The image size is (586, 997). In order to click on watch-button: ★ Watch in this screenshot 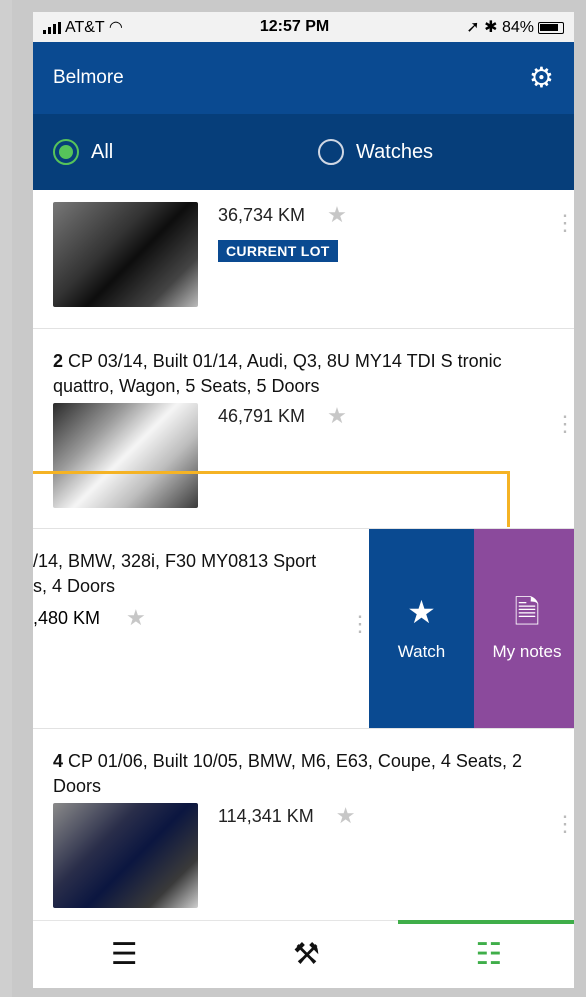, I will do `click(421, 628)`.